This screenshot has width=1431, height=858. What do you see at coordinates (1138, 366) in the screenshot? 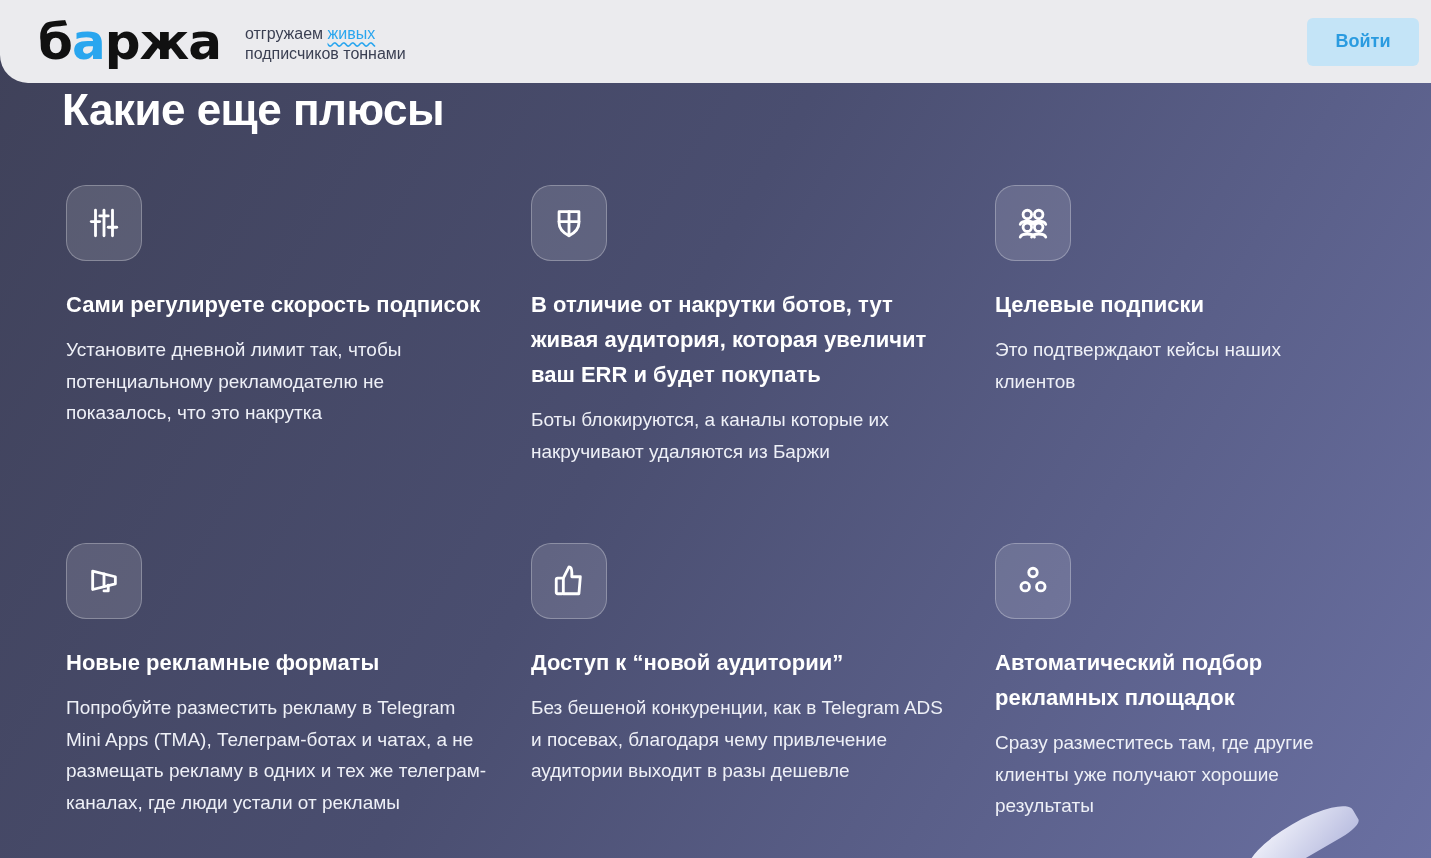
I see `feature-description: Это подтверждают кейсы наших клиентов` at bounding box center [1138, 366].